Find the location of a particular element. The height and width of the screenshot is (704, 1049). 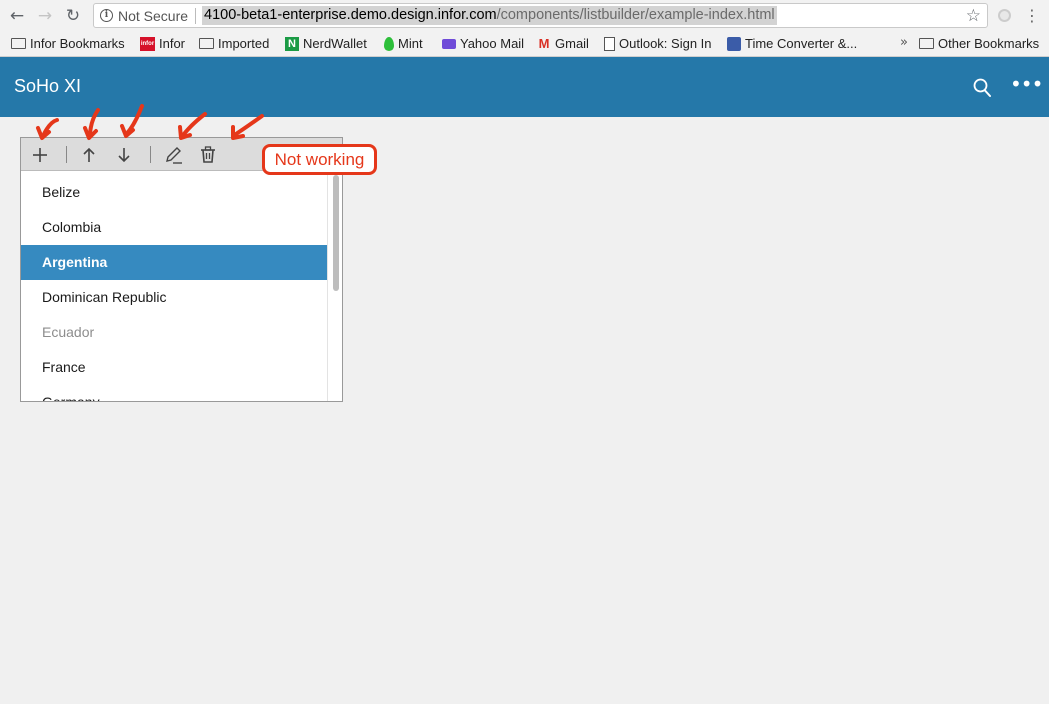

more-actions-icon: ••• is located at coordinates (1026, 85).